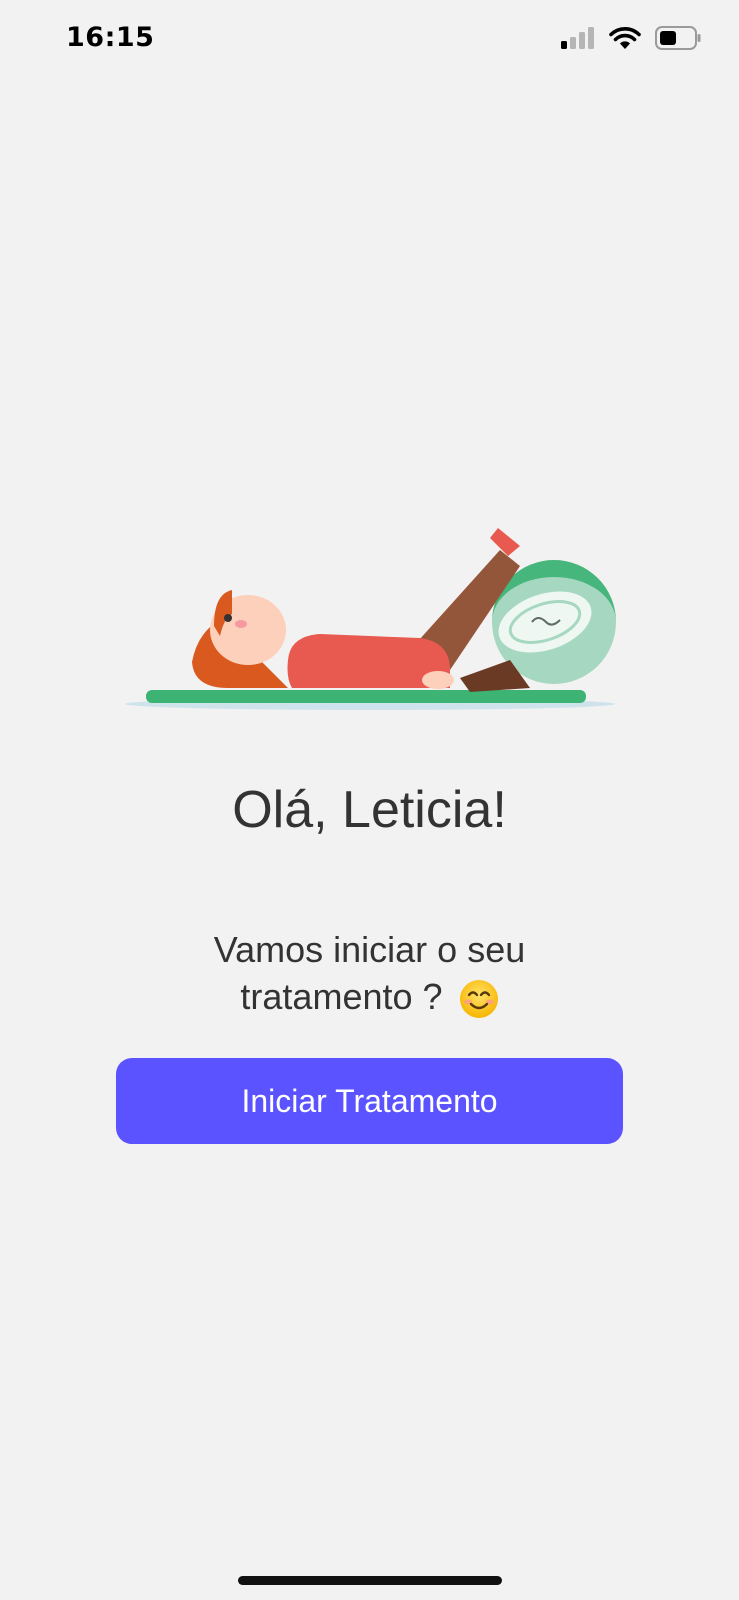  I want to click on signal-icon, so click(577, 38).